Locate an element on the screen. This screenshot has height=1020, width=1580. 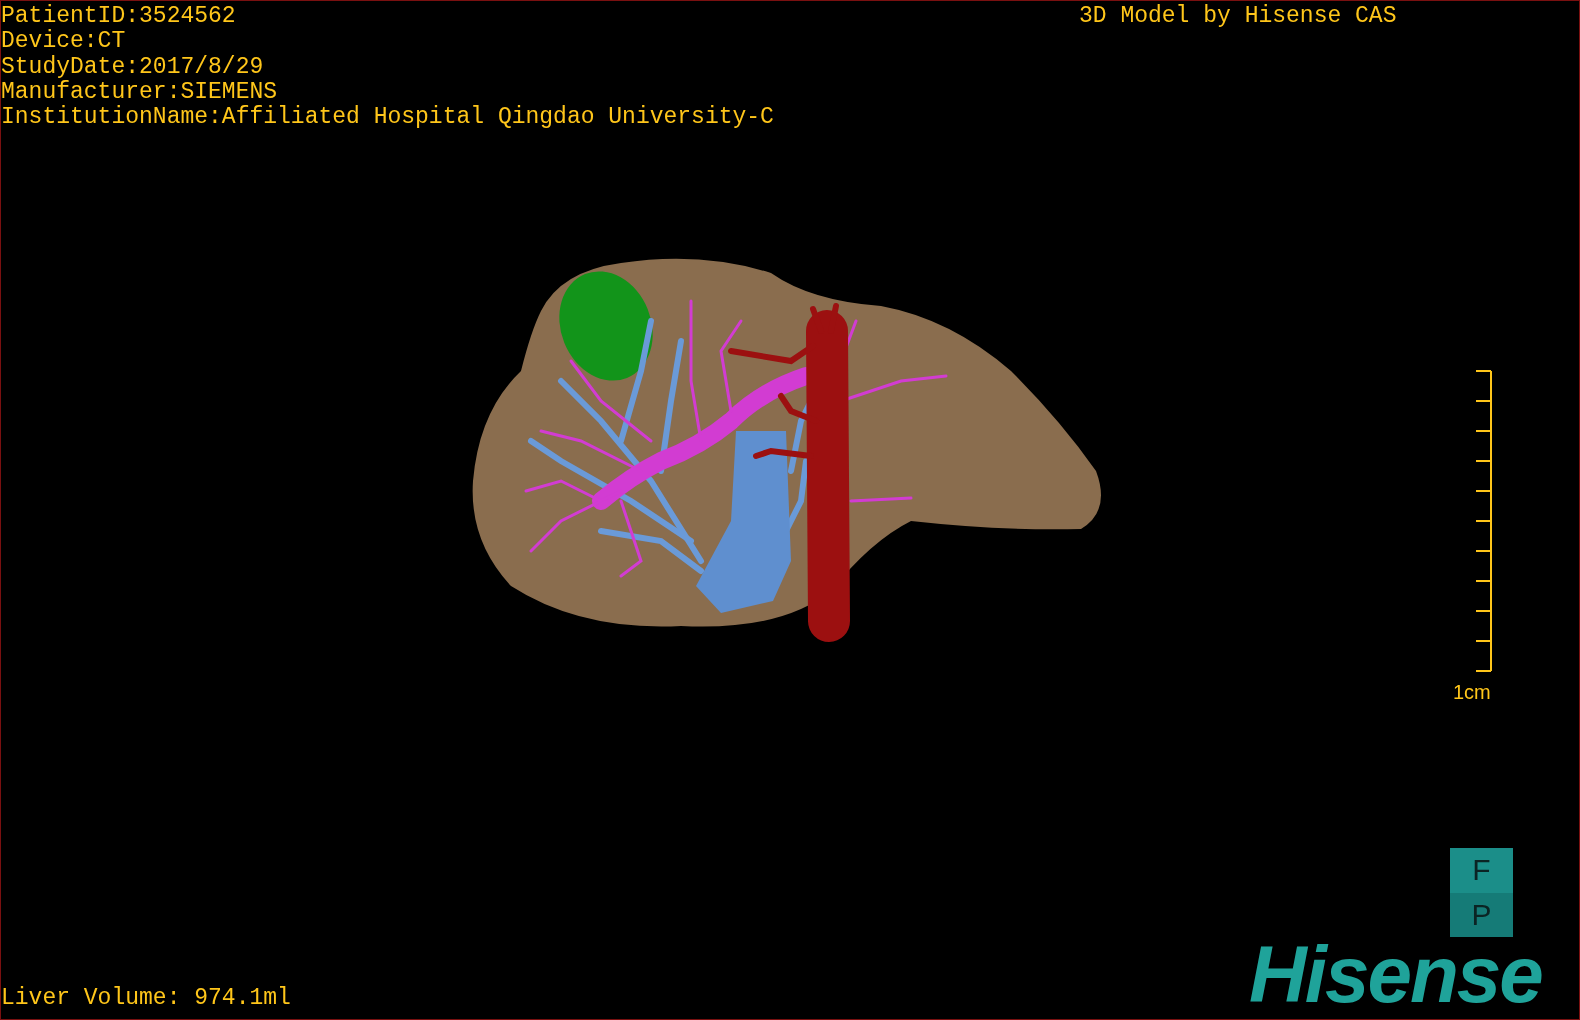
scale-label: 1cm is located at coordinates (1472, 692).